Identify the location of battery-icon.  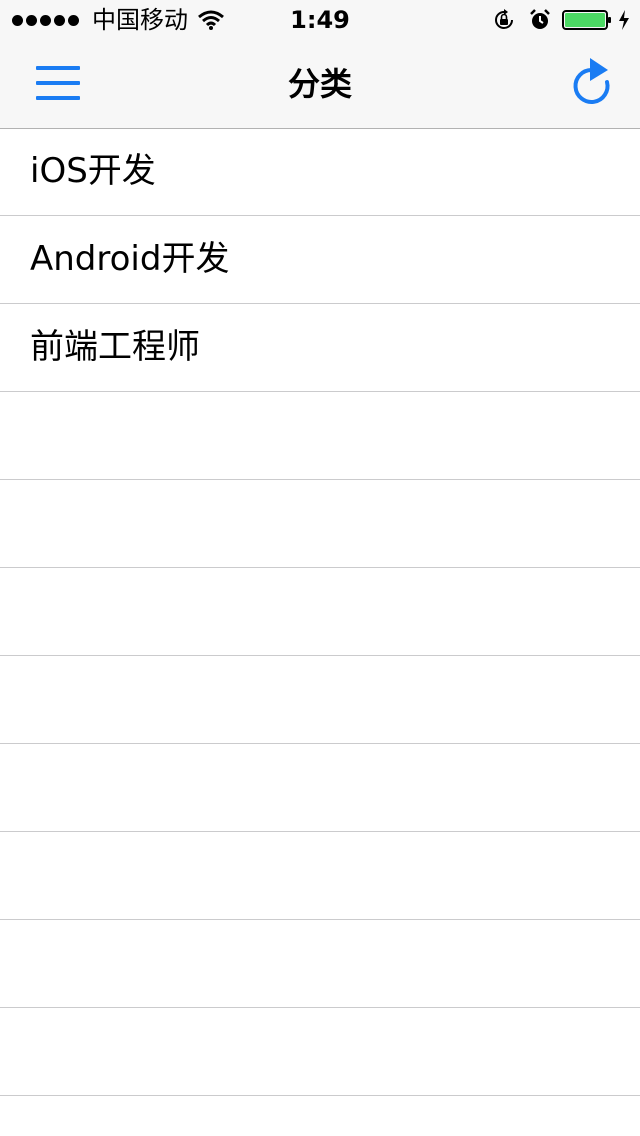
(586, 20).